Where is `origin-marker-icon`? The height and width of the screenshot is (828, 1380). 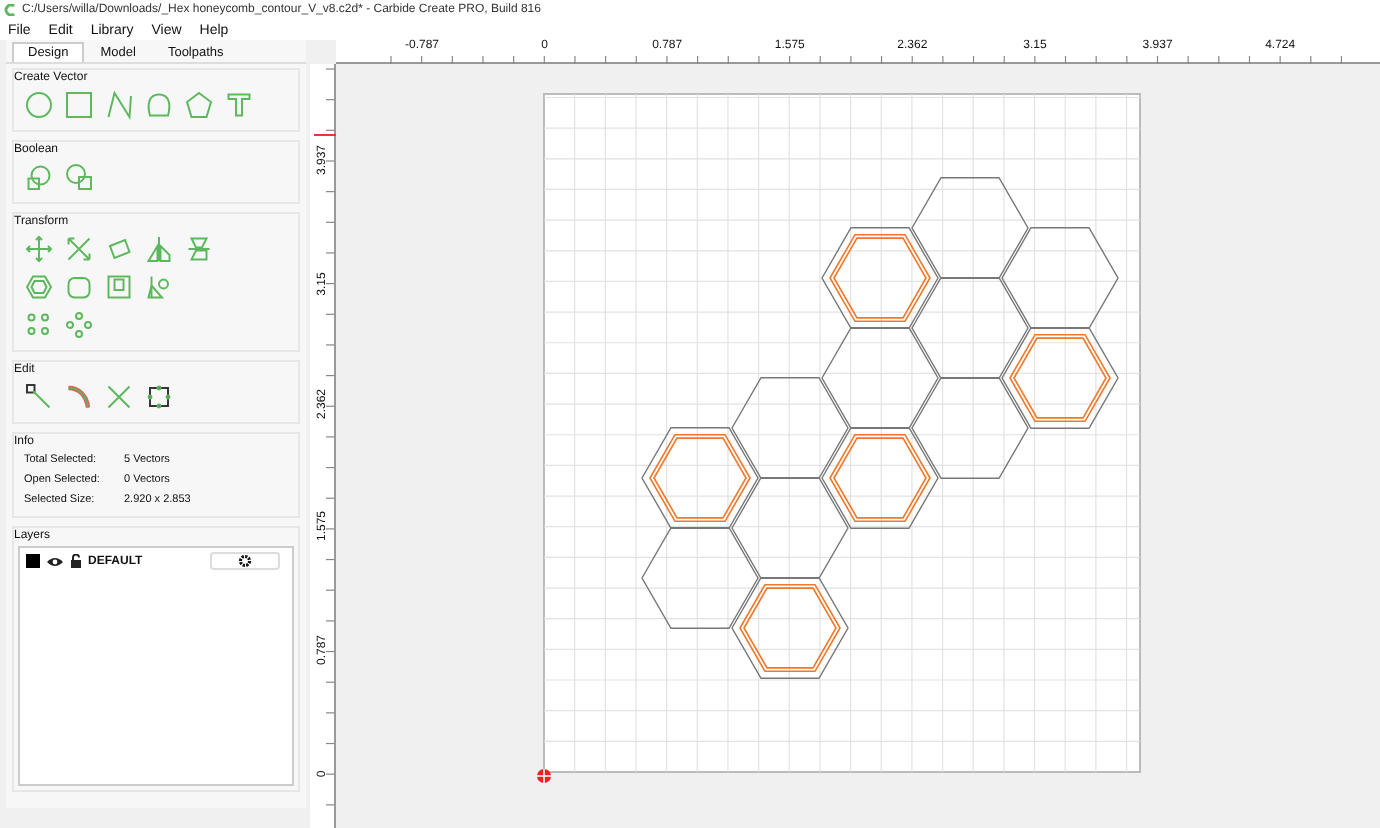 origin-marker-icon is located at coordinates (544, 776).